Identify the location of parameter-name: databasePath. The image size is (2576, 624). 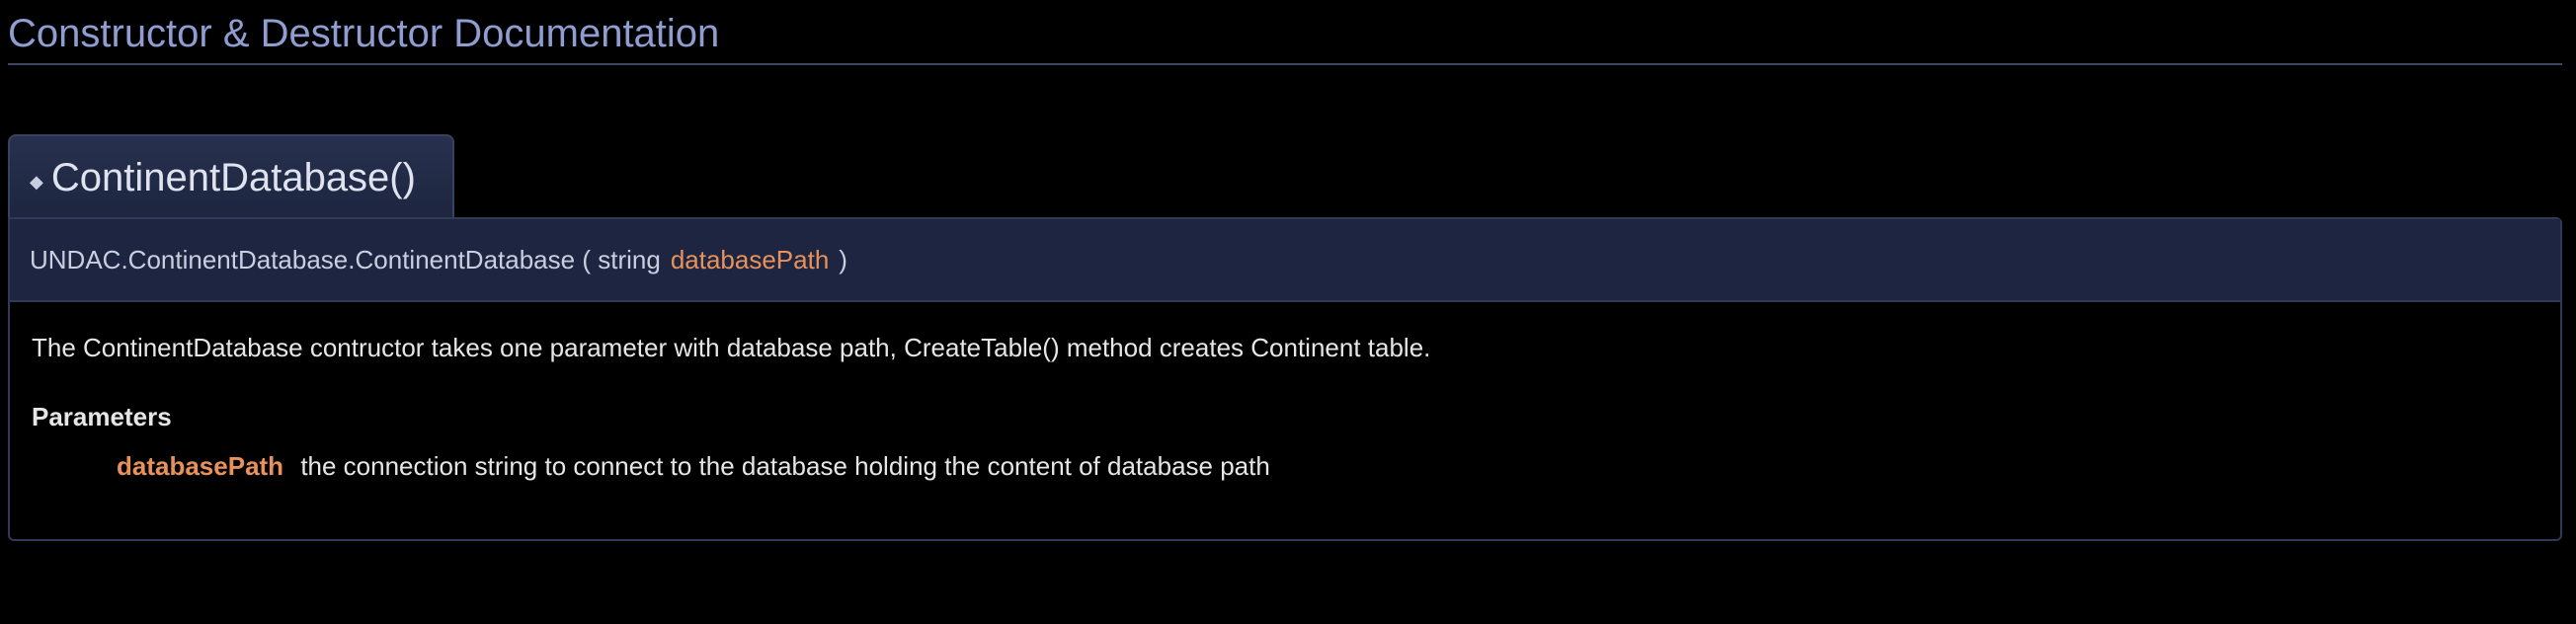
(200, 466).